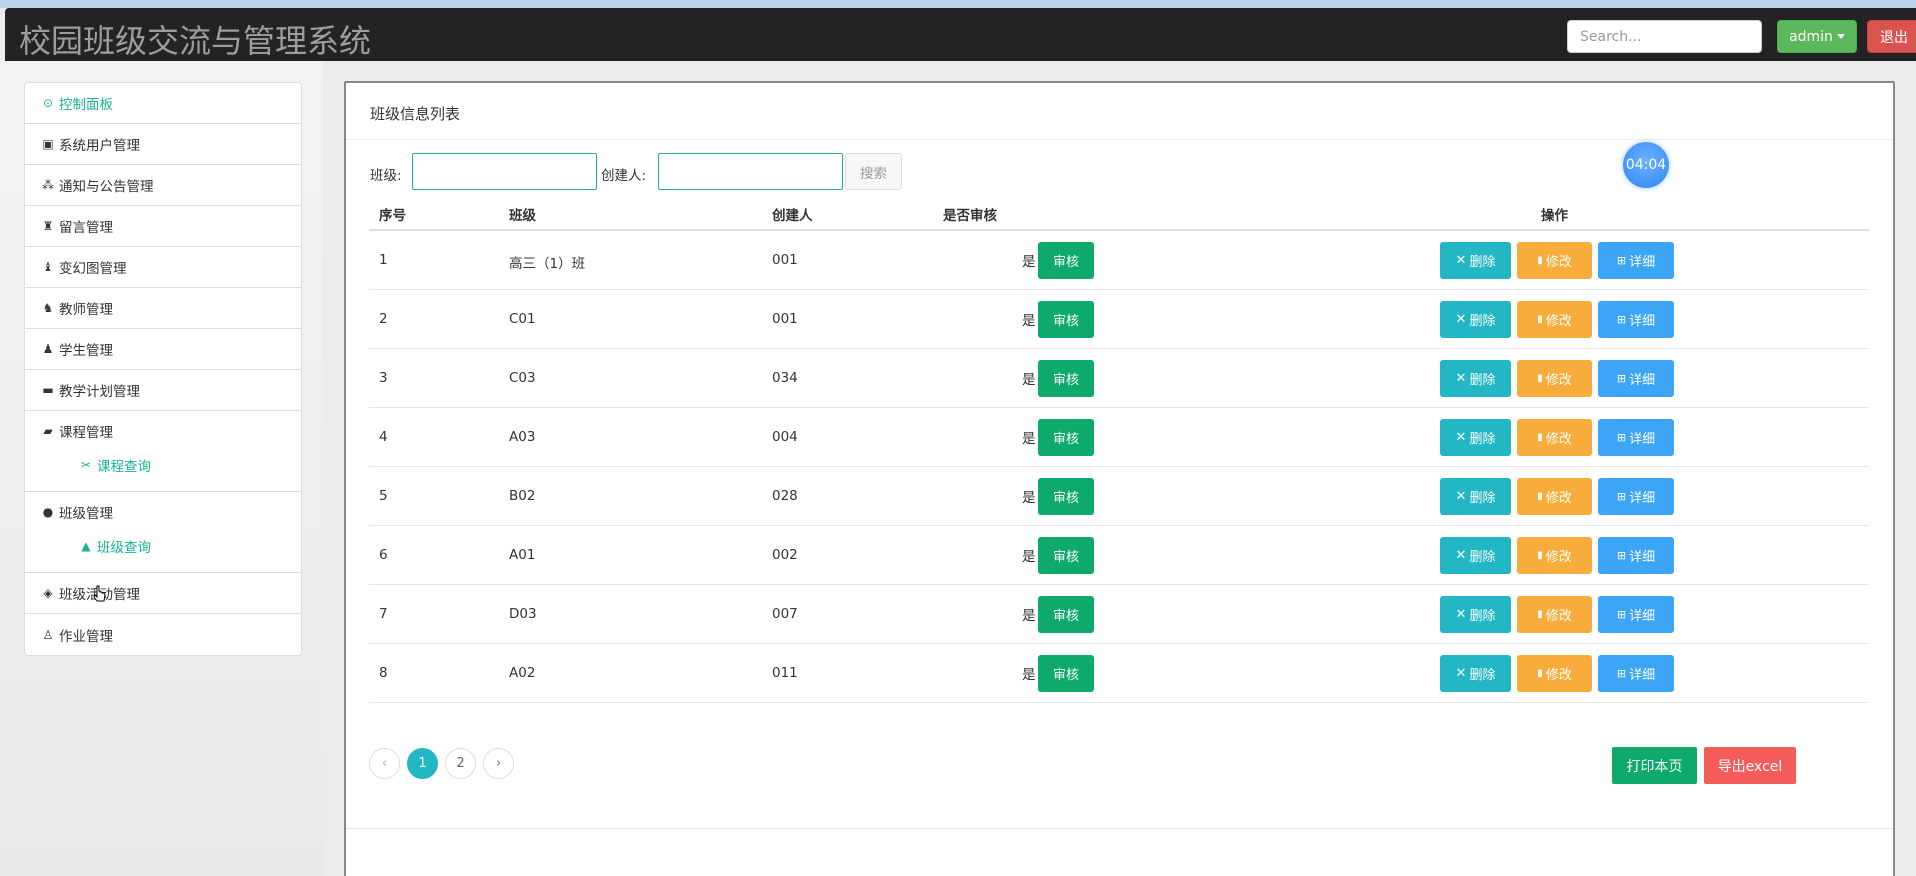 Image resolution: width=1916 pixels, height=876 pixels. What do you see at coordinates (48, 431) in the screenshot?
I see `bus-icon: ▰` at bounding box center [48, 431].